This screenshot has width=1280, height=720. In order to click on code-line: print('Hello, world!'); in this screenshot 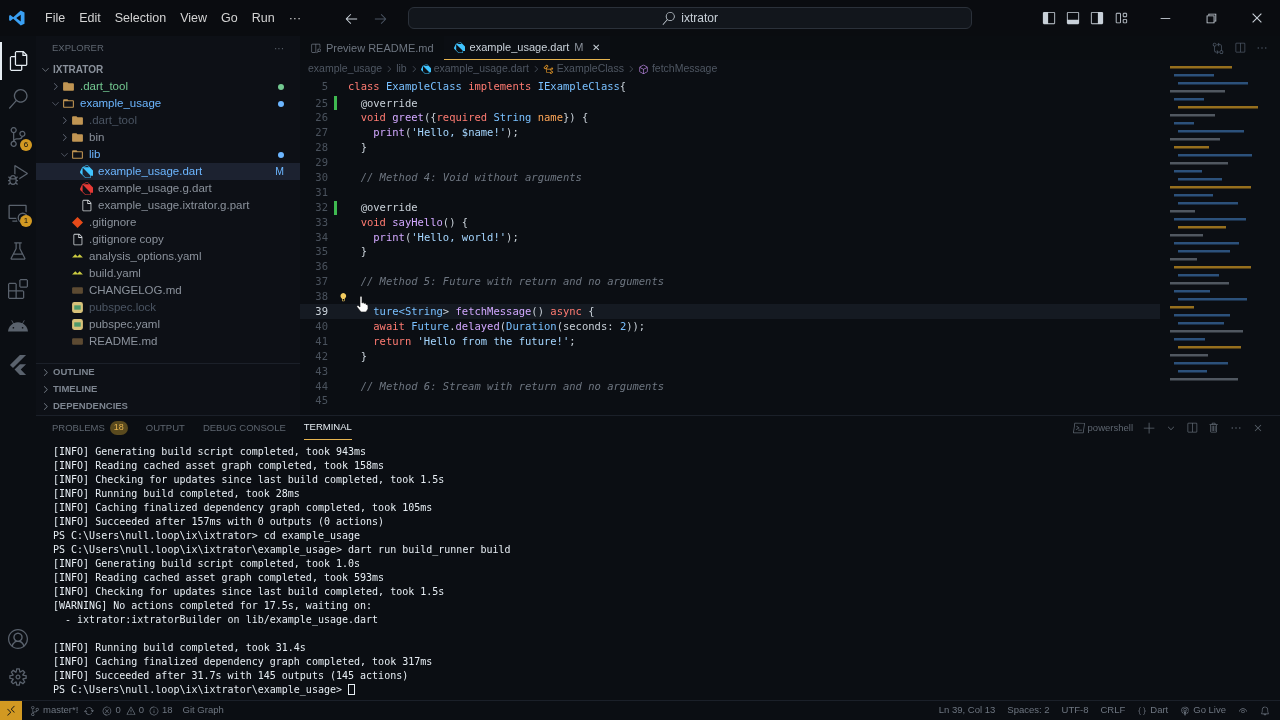, I will do `click(445, 237)`.